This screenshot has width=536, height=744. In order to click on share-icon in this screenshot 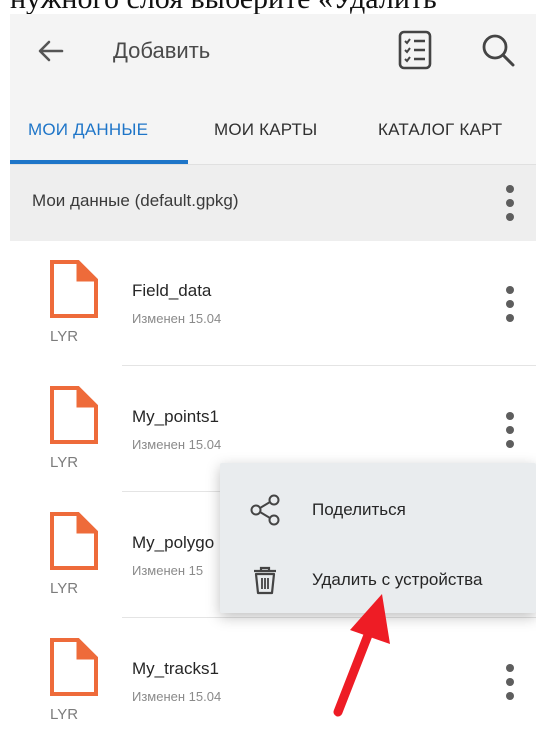, I will do `click(265, 510)`.